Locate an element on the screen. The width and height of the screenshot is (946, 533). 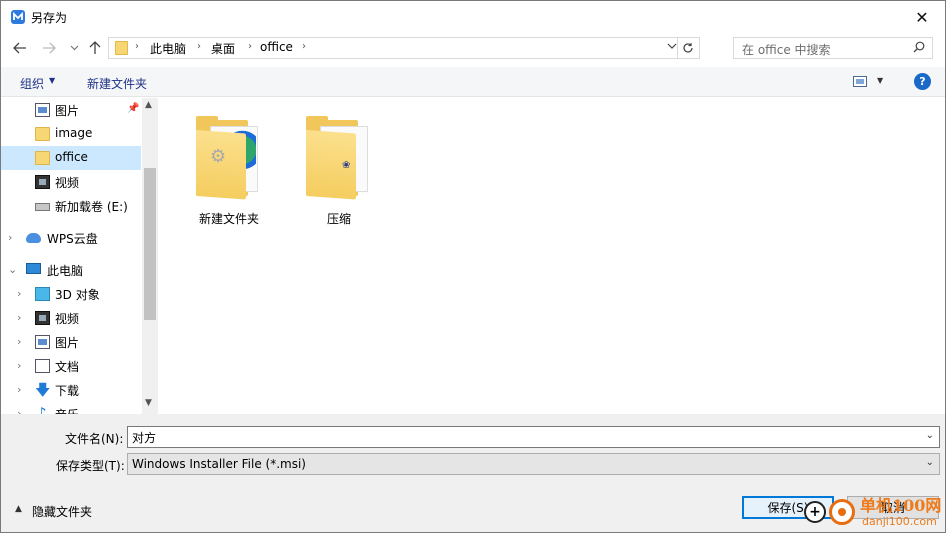
scrollbar-thumb is located at coordinates (150, 244).